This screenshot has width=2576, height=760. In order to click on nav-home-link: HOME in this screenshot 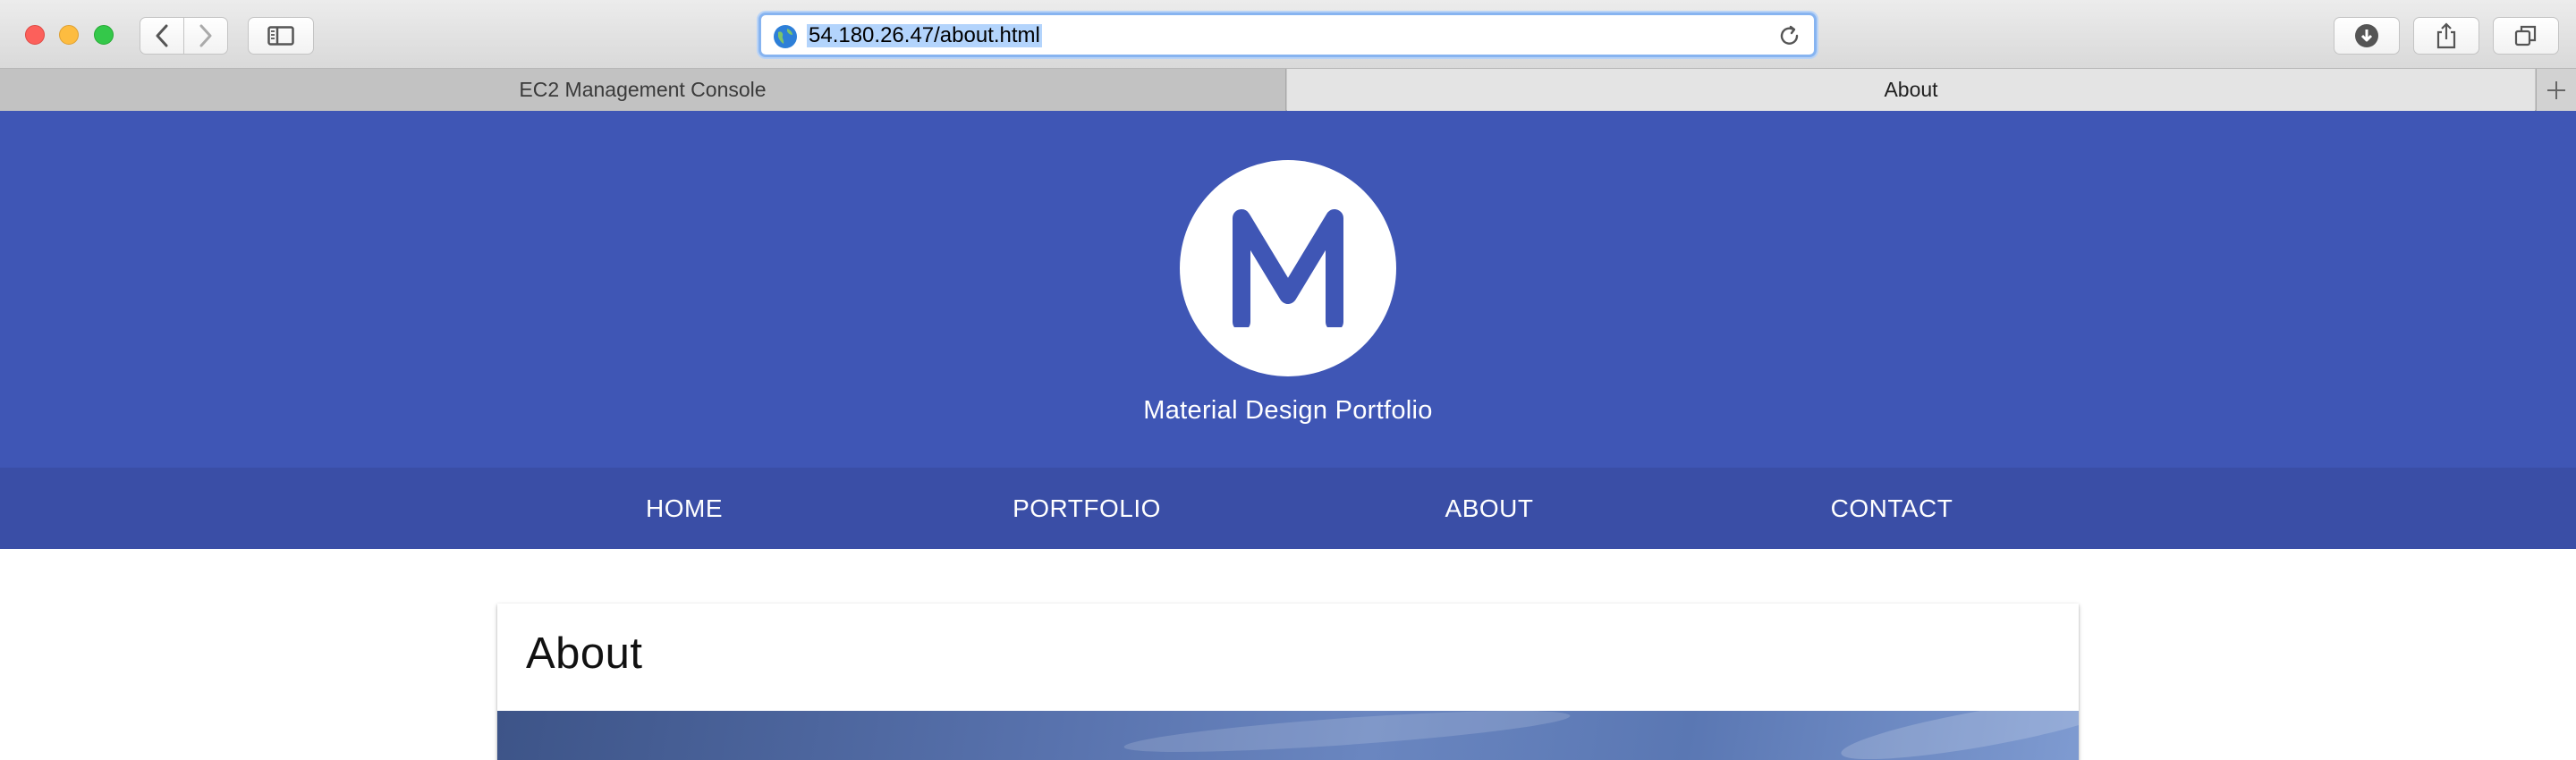, I will do `click(684, 509)`.